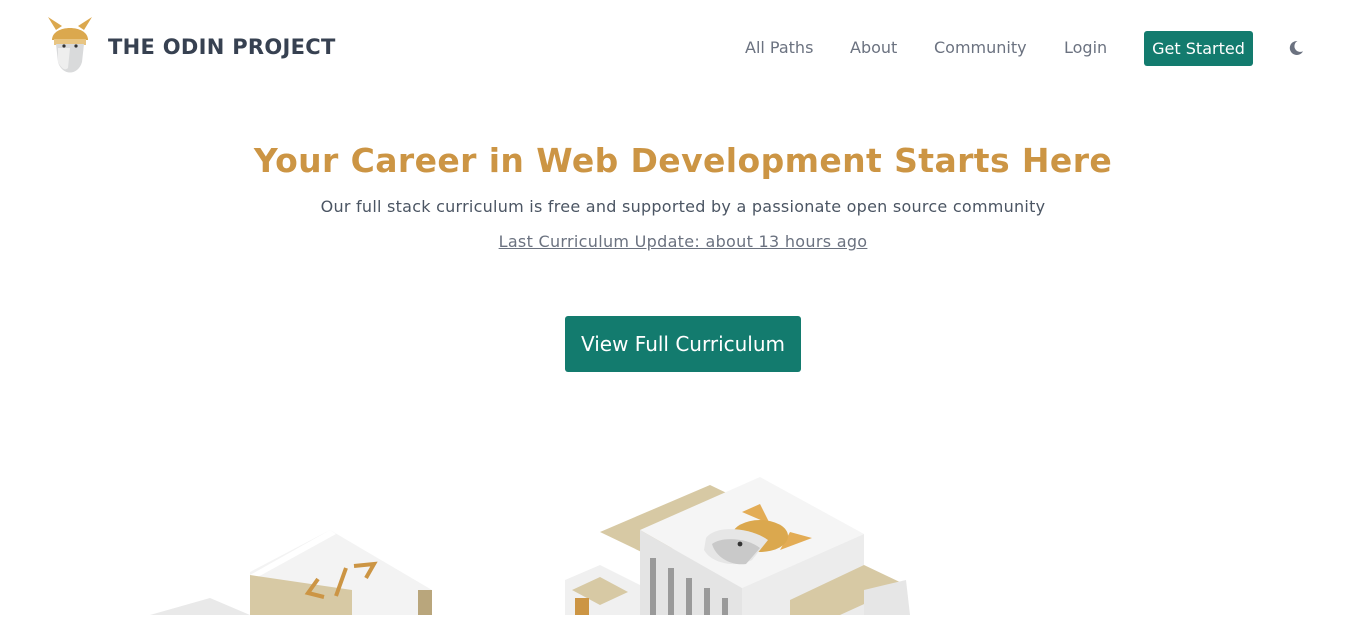 The height and width of the screenshot is (619, 1366). Describe the element at coordinates (1198, 48) in the screenshot. I see `get-started-button: Get Started` at that location.